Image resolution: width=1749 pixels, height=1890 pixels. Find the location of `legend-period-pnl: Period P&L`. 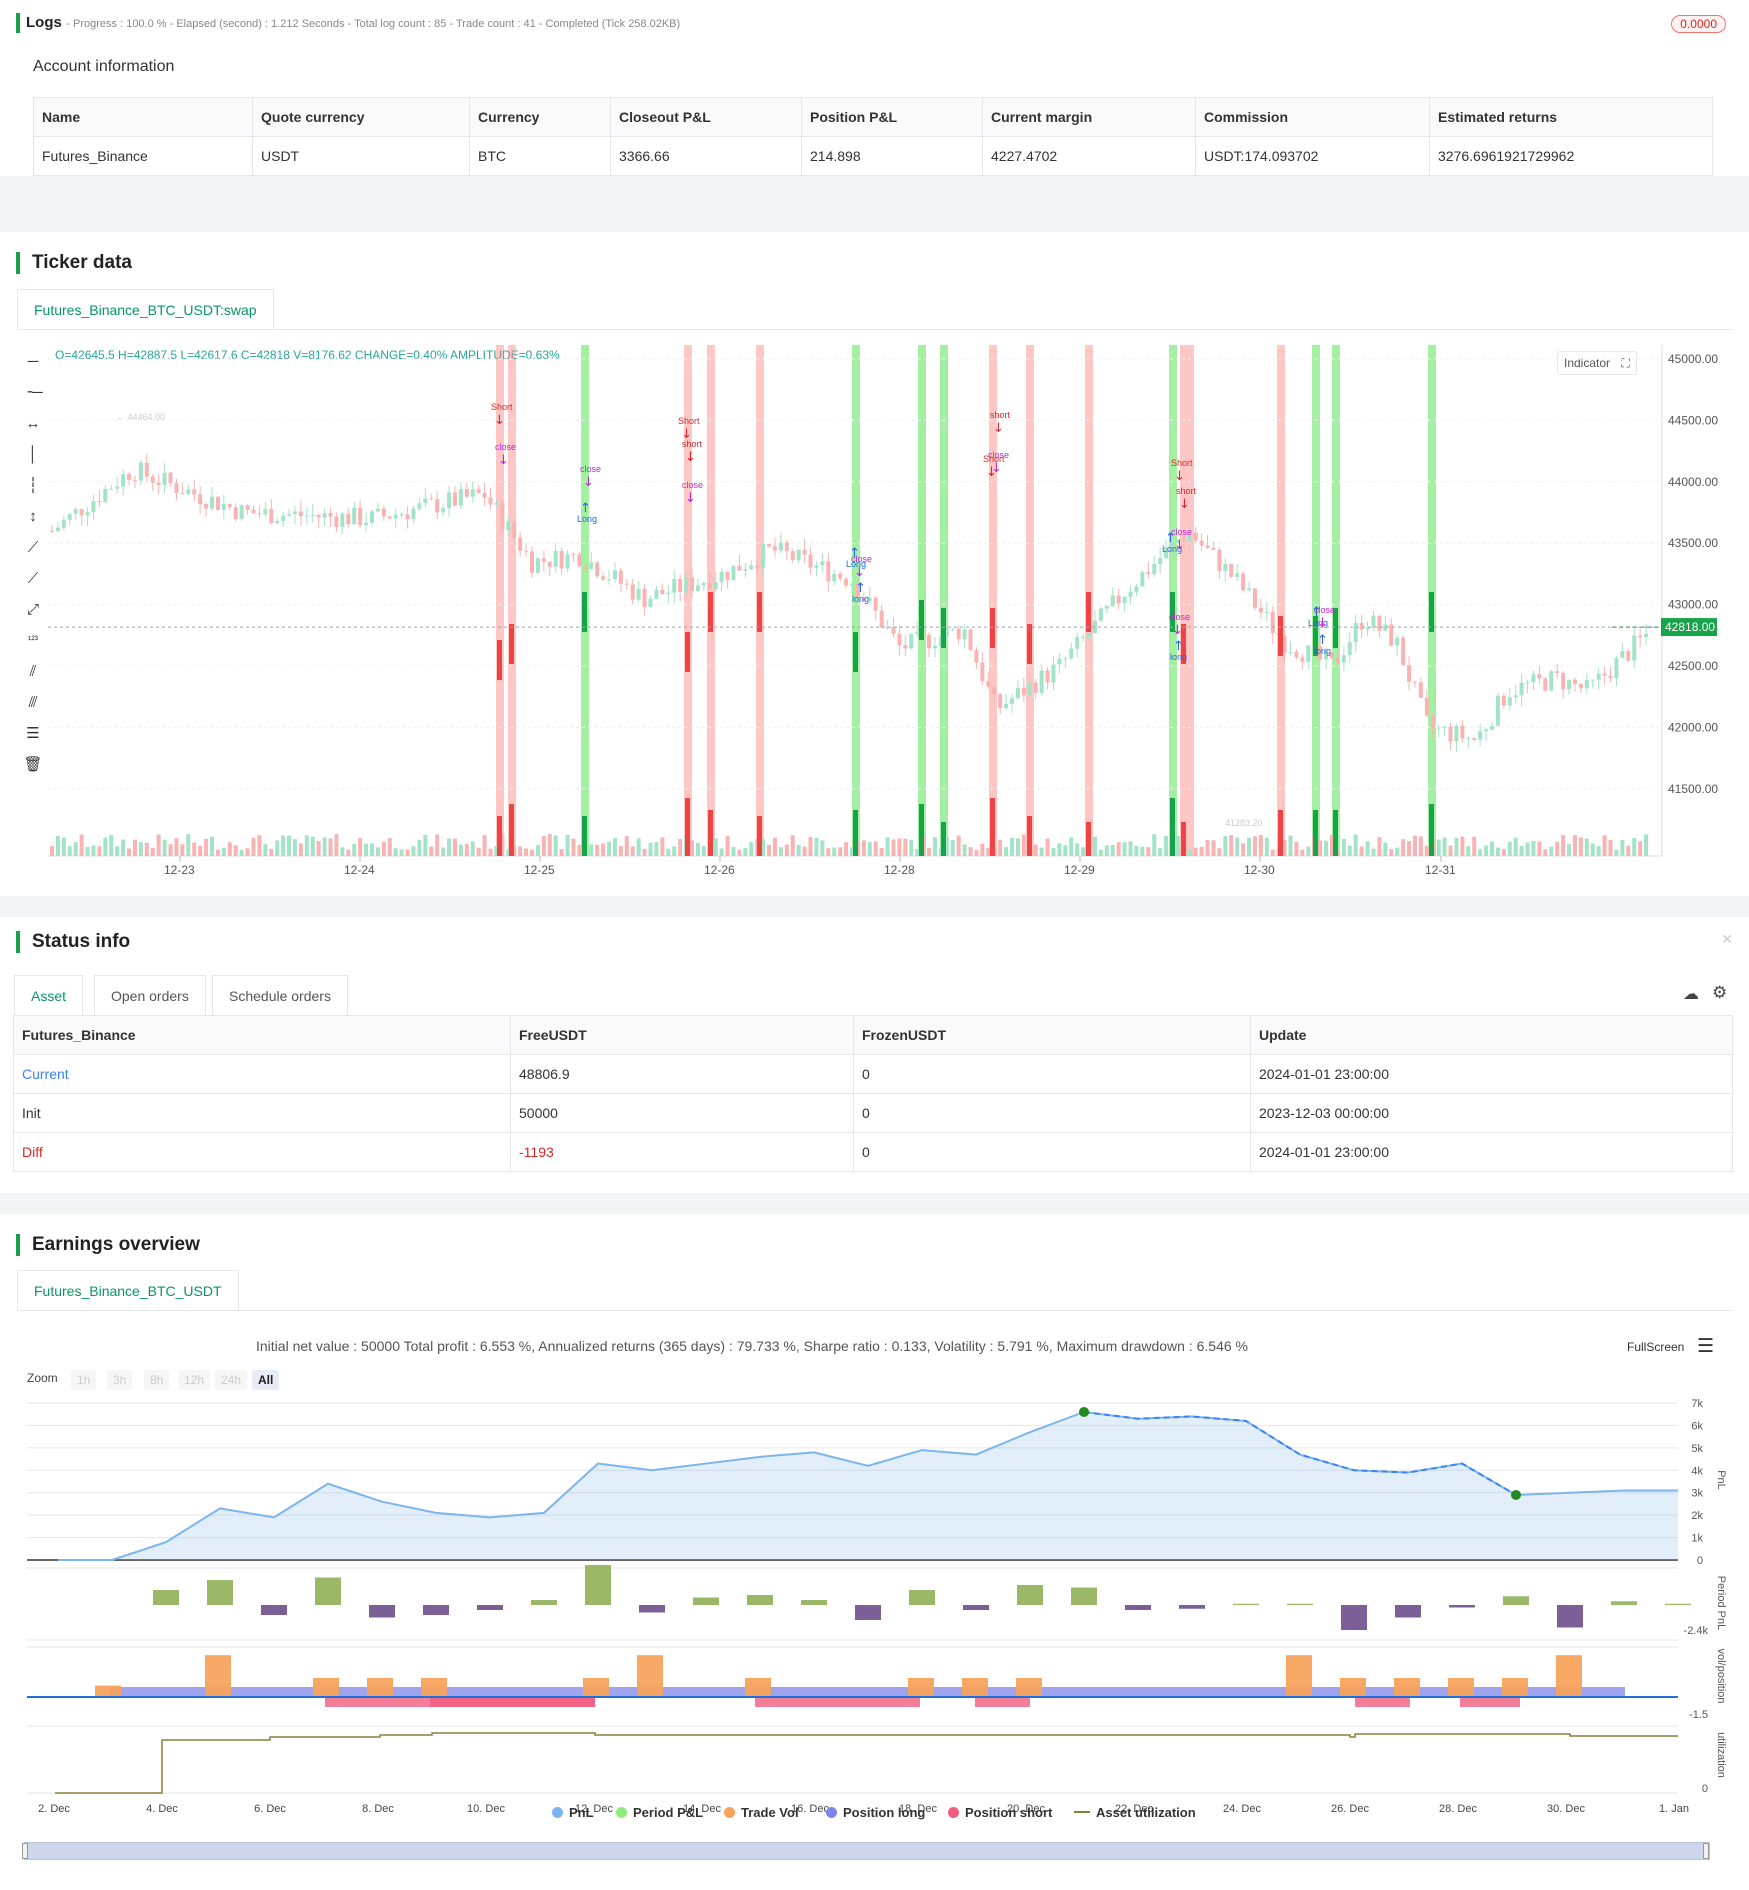

legend-period-pnl: Period P&L is located at coordinates (659, 1812).